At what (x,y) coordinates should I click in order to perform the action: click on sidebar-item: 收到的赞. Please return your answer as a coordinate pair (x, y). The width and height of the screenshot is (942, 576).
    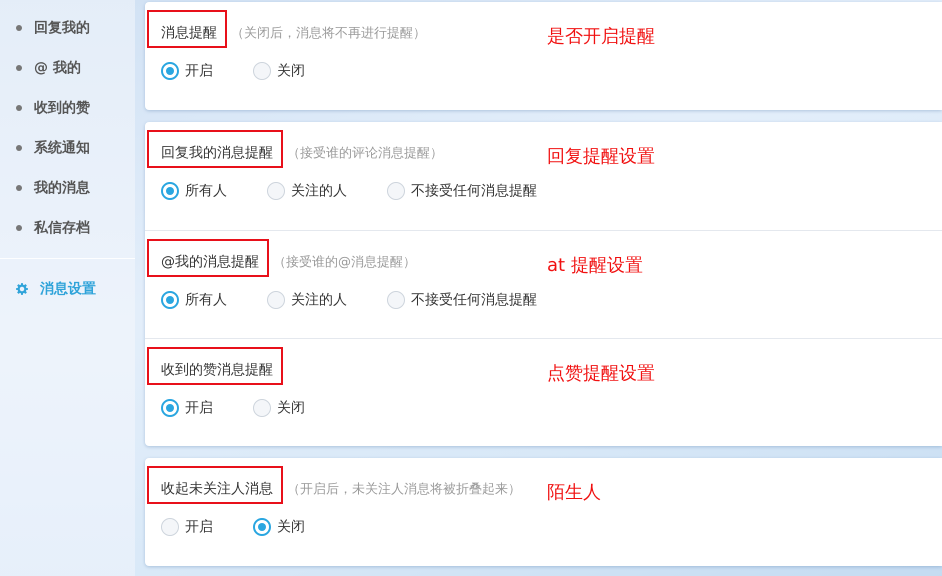
    Looking at the image, I should click on (67, 108).